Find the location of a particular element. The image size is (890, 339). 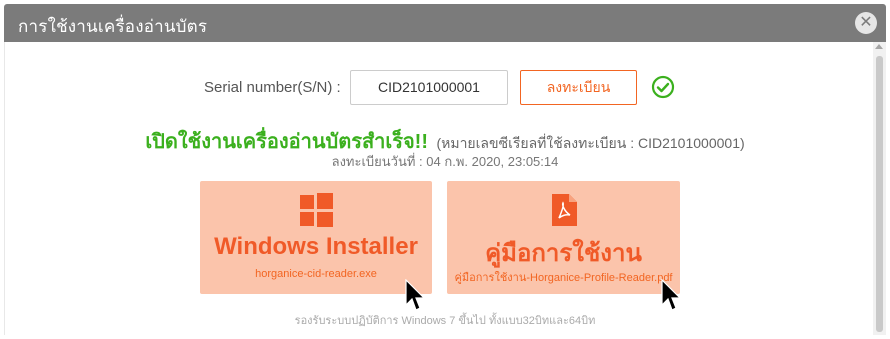

windows-installer-filename: horganice-cid-reader.exe is located at coordinates (316, 274).